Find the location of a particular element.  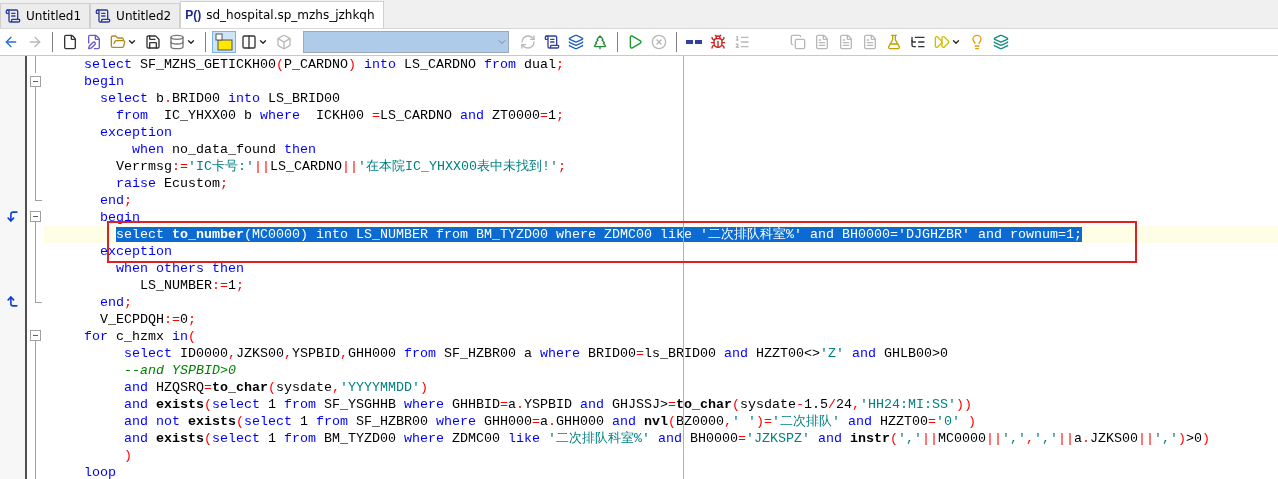

flask-icon is located at coordinates (894, 42).